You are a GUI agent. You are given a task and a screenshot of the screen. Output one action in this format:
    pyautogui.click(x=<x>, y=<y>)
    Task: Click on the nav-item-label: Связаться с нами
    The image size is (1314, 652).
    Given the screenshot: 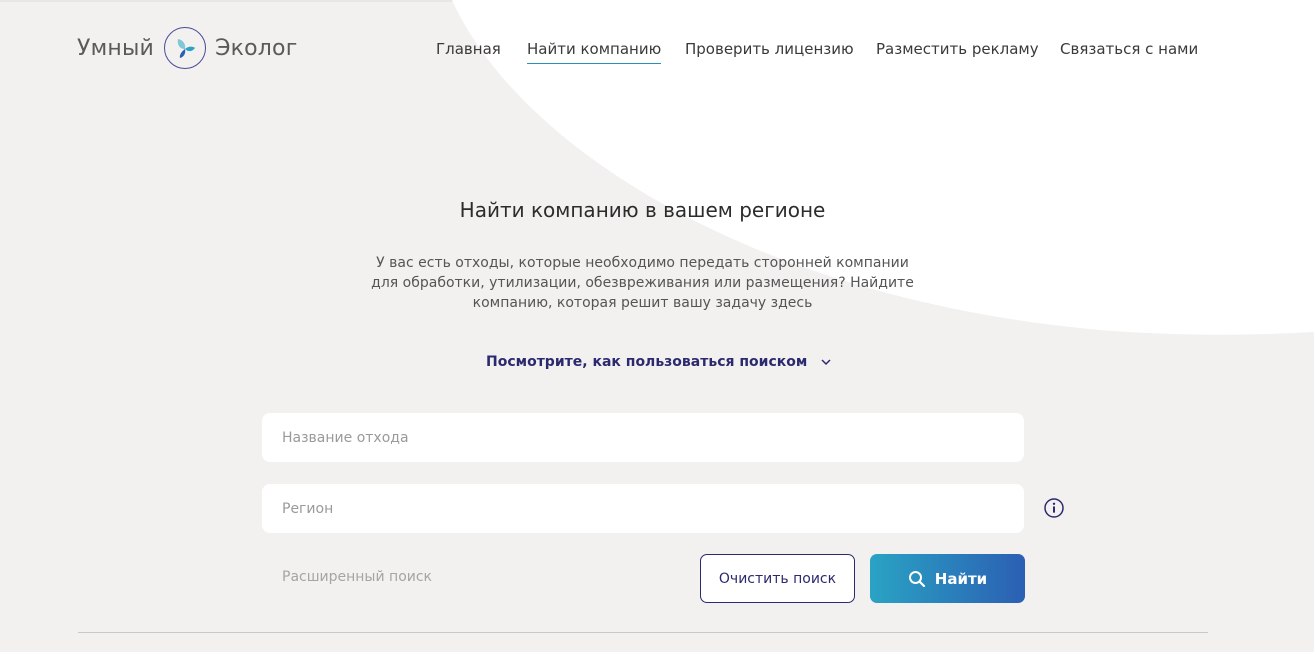 What is the action you would take?
    pyautogui.click(x=1129, y=49)
    